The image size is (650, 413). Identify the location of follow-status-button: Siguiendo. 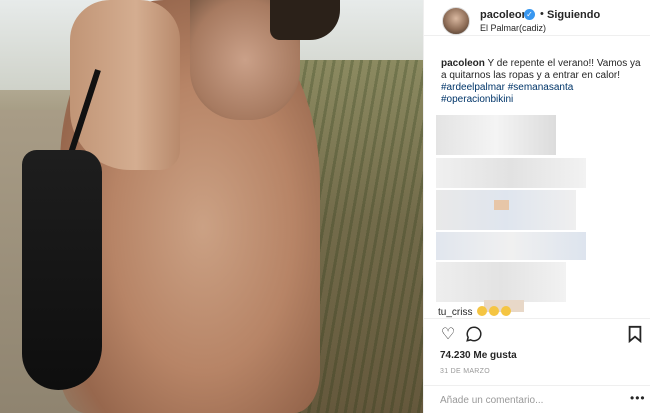
(573, 15).